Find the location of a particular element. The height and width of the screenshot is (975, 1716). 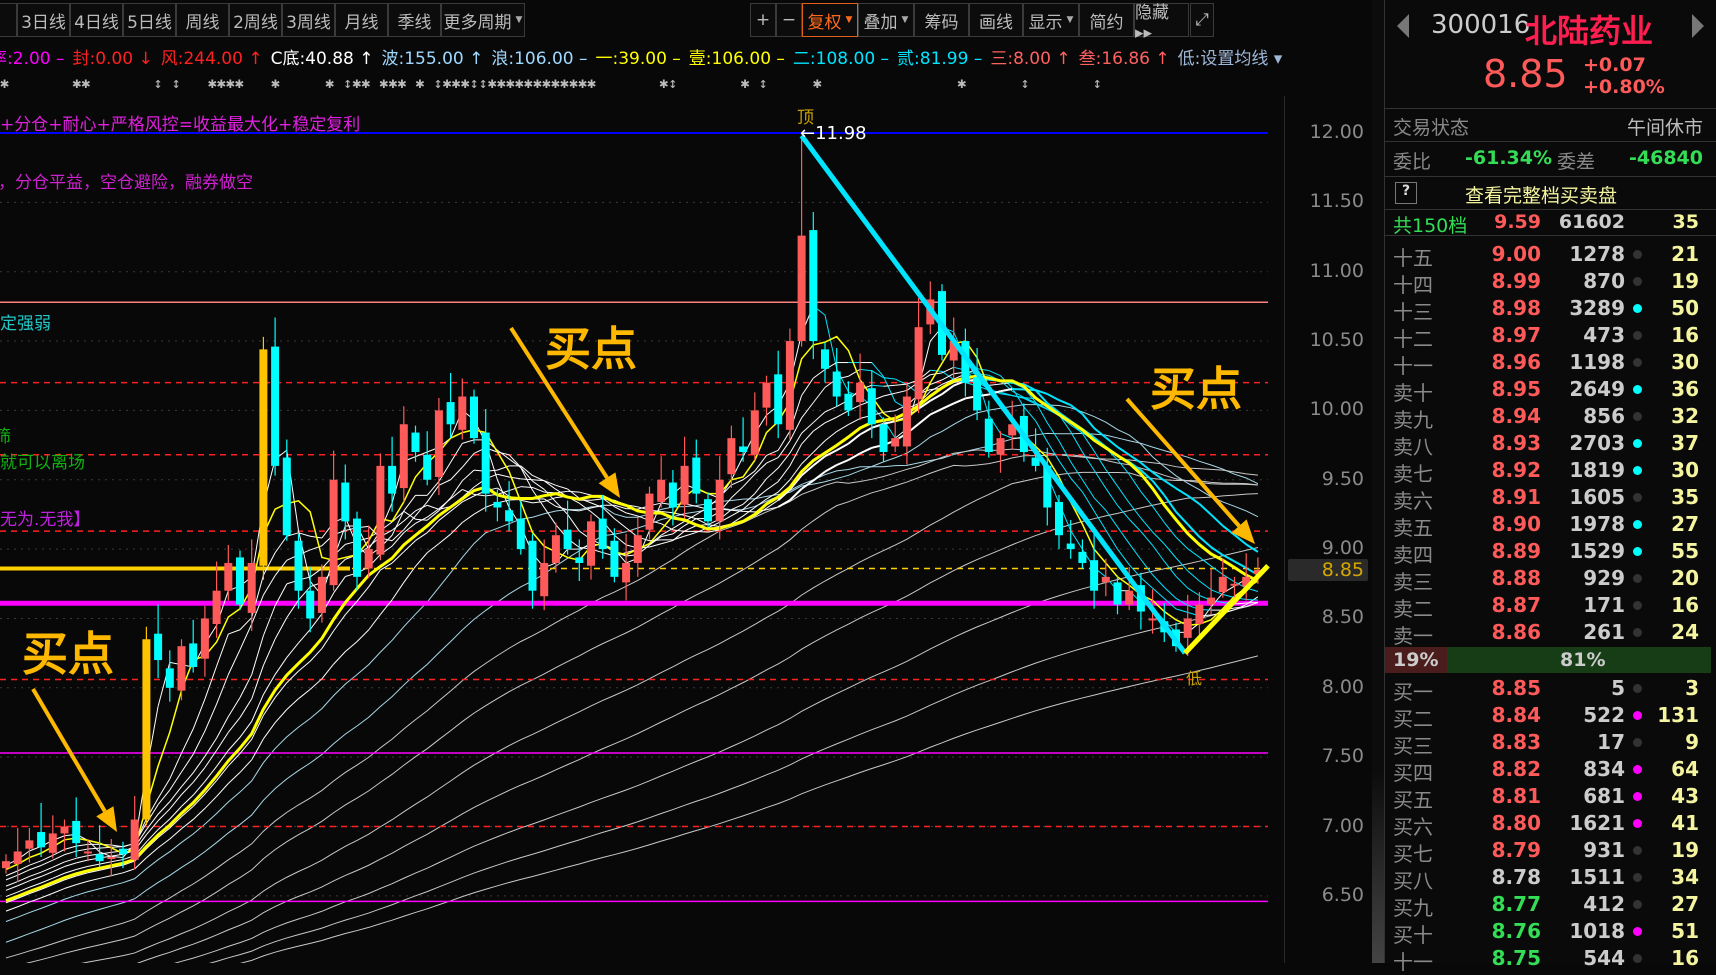

period-tab-5: 2周线 is located at coordinates (255, 20).